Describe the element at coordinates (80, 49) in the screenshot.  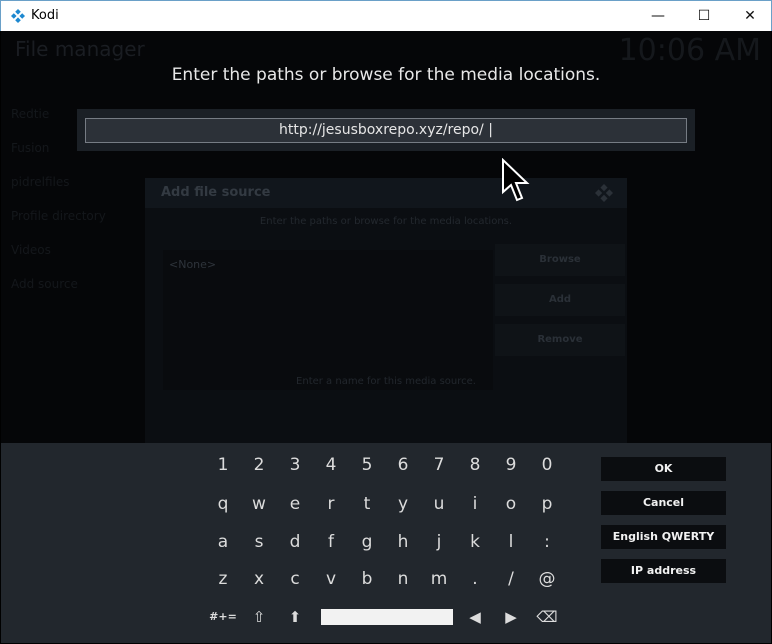
I see `page-title: File manager` at that location.